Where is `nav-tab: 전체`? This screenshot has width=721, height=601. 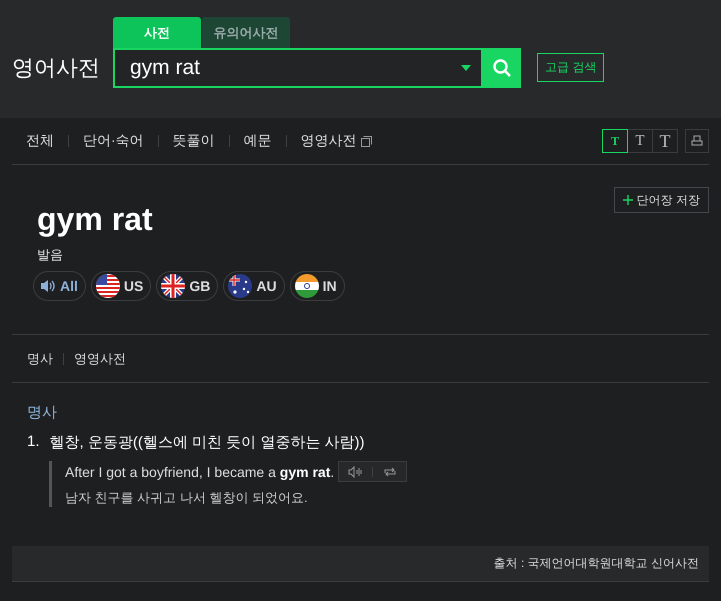 nav-tab: 전체 is located at coordinates (40, 141).